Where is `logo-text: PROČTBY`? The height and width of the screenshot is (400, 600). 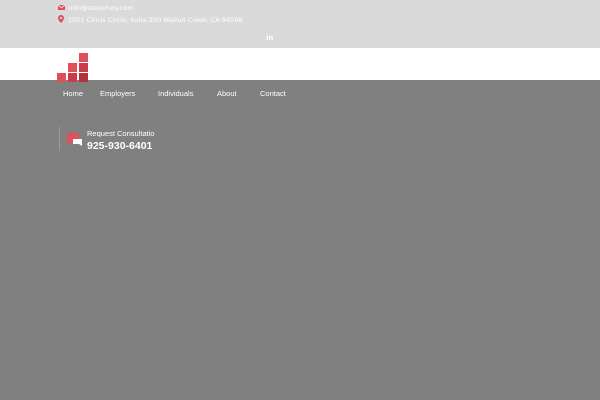 logo-text: PROČTBY is located at coordinates (128, 78).